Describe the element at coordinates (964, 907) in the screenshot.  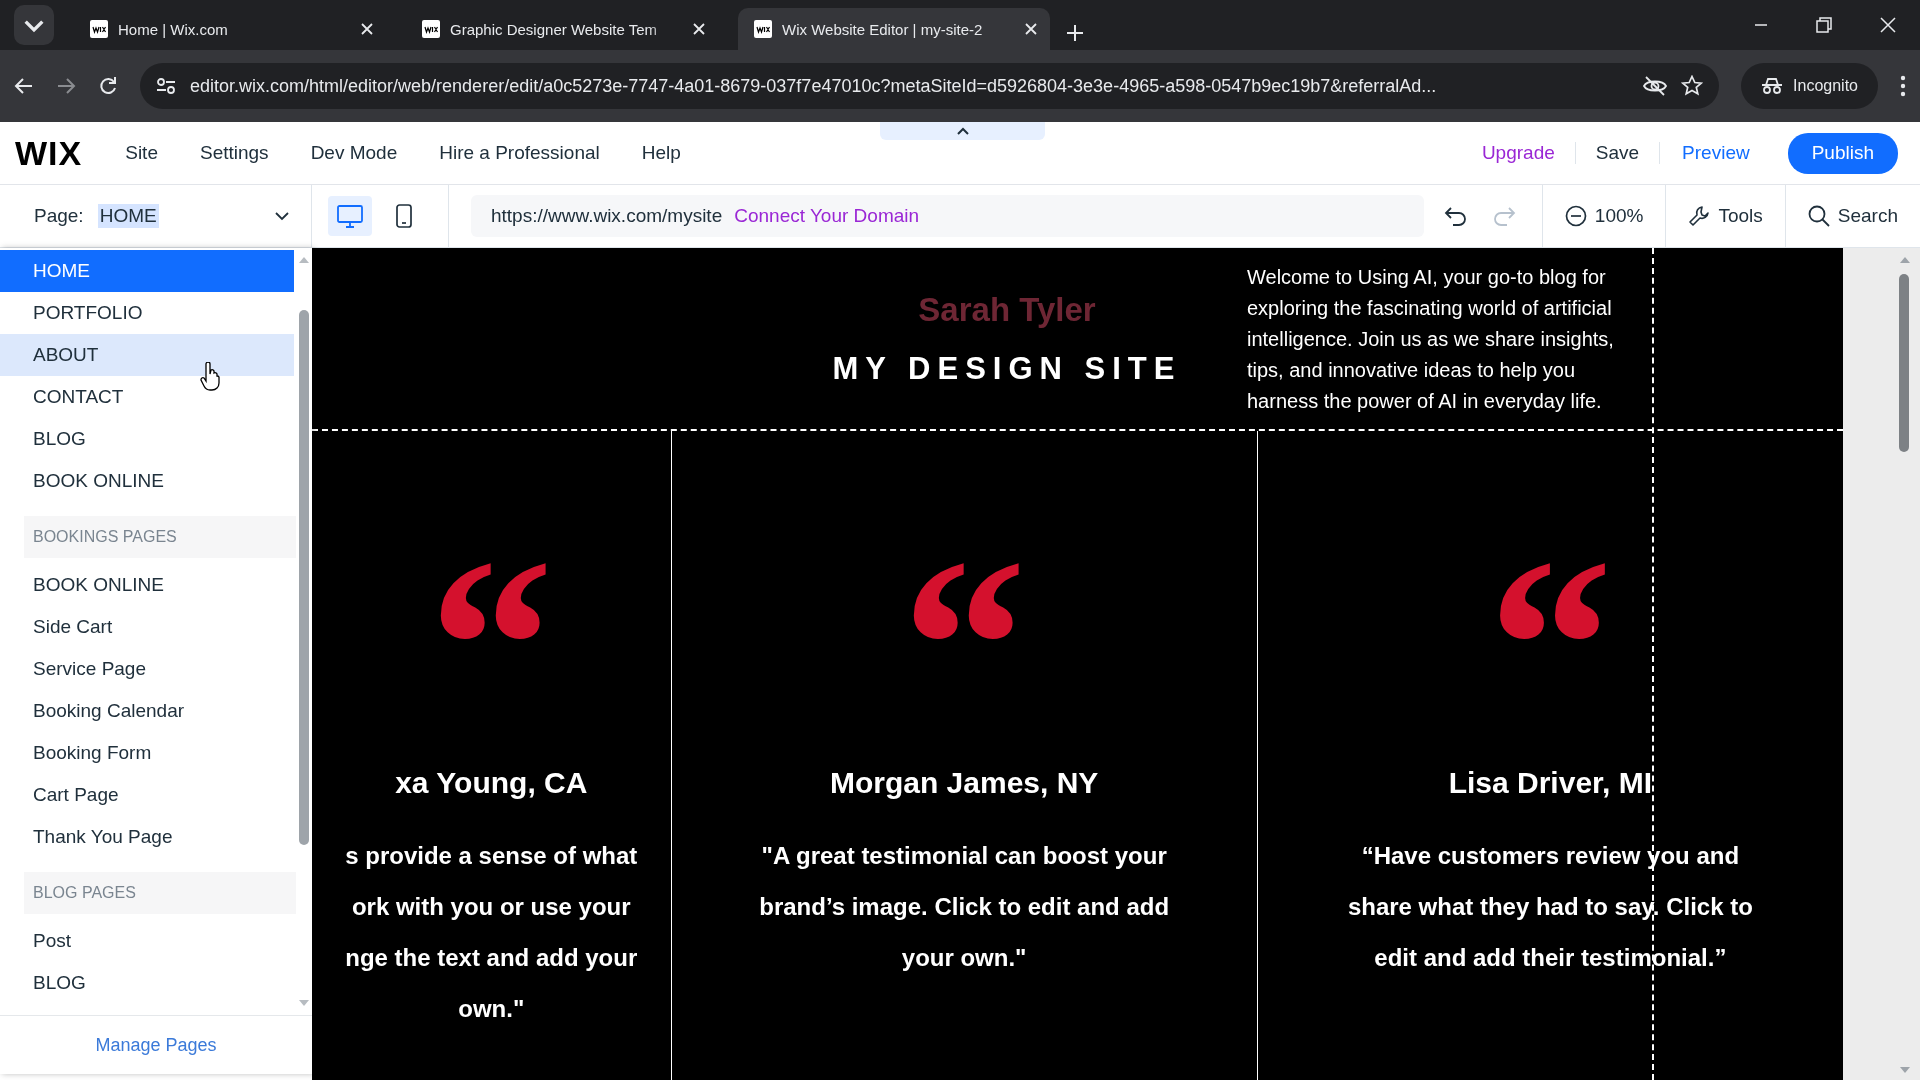
I see `testimonial-quote: "A great testimonial can boost your brand’s image. Click to edit and add your own."` at that location.